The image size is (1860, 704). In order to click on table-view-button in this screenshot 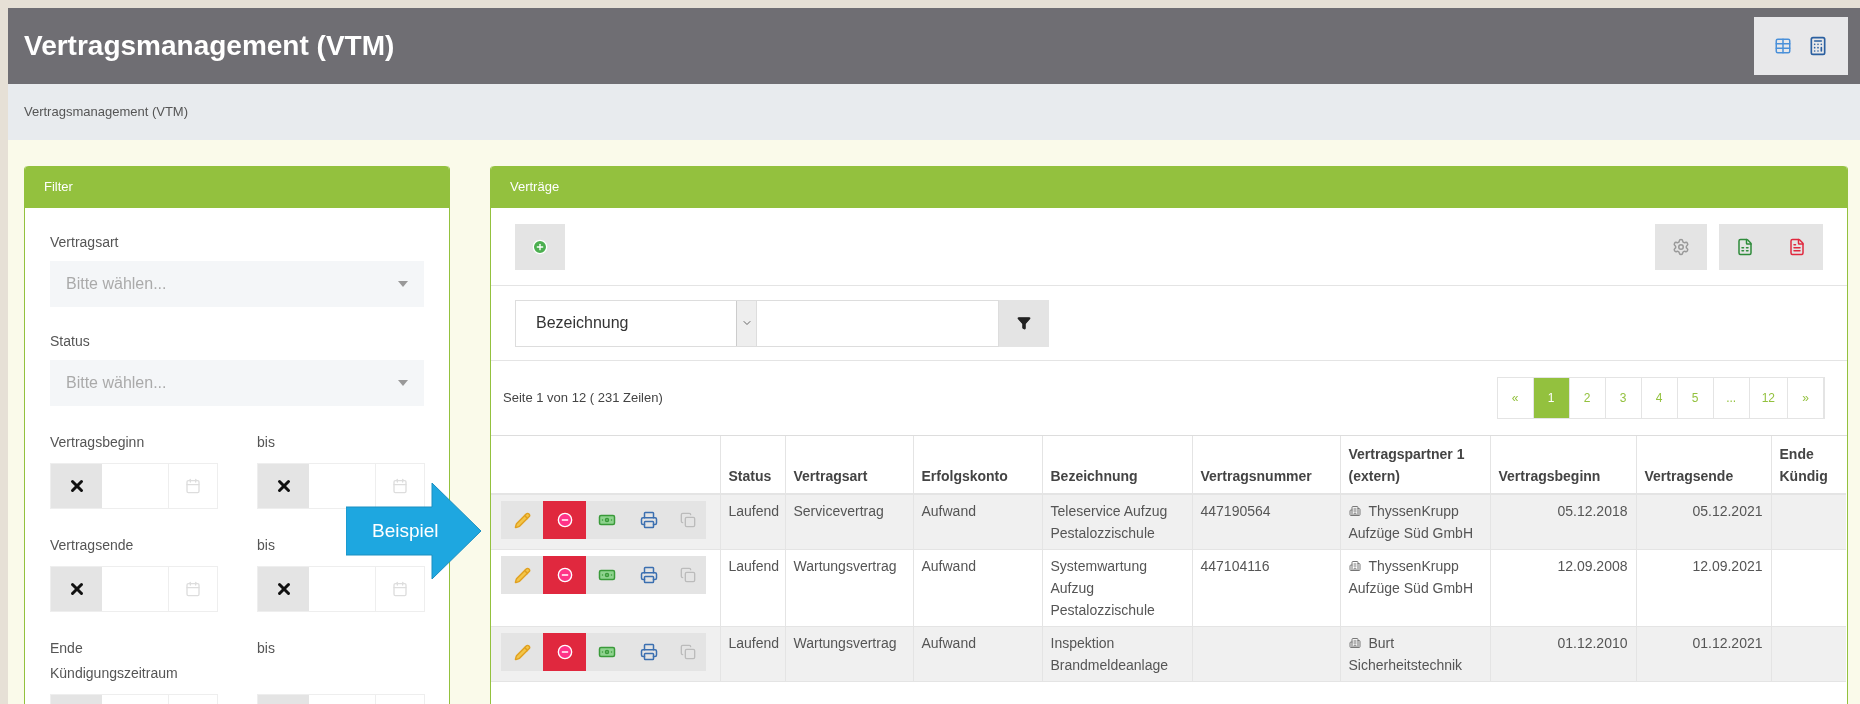, I will do `click(1783, 46)`.